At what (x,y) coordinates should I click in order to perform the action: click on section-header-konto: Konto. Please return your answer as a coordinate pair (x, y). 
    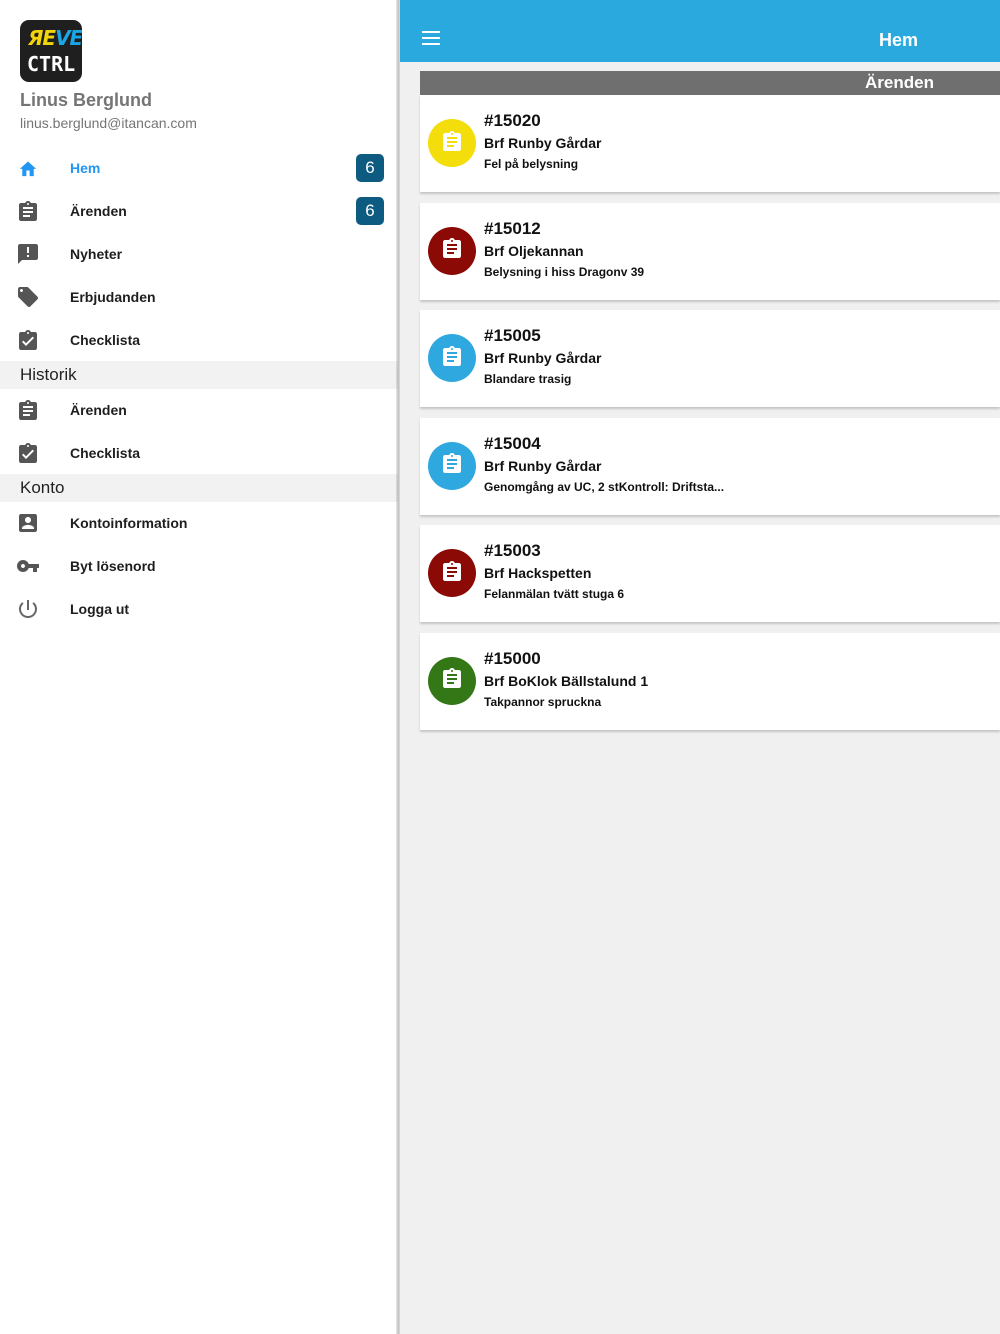
    Looking at the image, I should click on (199, 488).